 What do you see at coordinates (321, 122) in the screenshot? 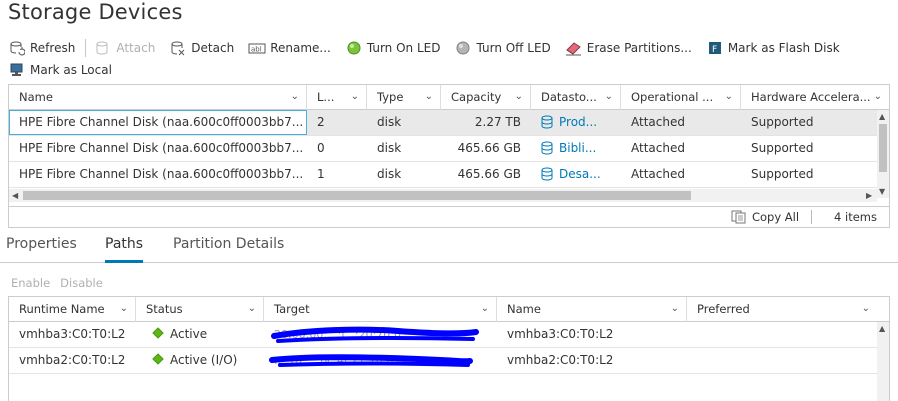
I see `cell-lun: 2` at bounding box center [321, 122].